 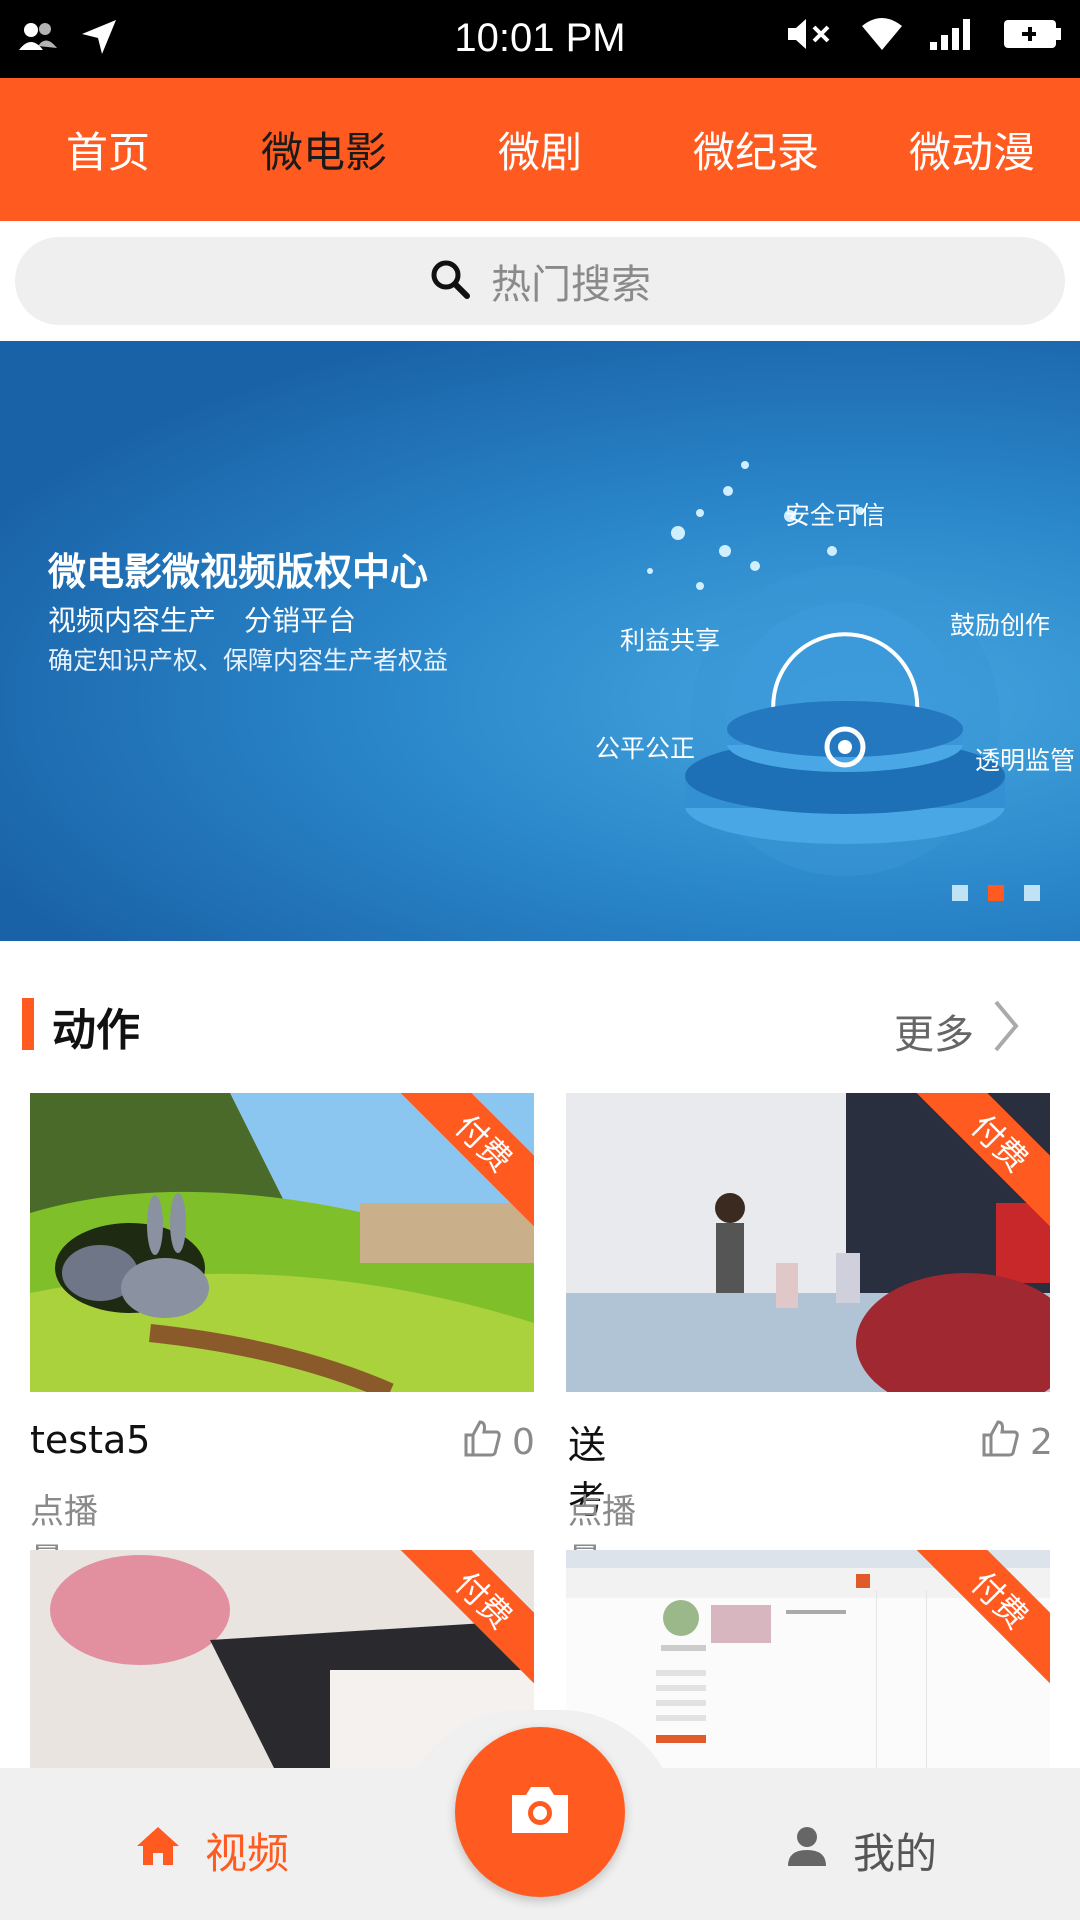 I want to click on nav-mine: 我的, so click(x=861, y=1850).